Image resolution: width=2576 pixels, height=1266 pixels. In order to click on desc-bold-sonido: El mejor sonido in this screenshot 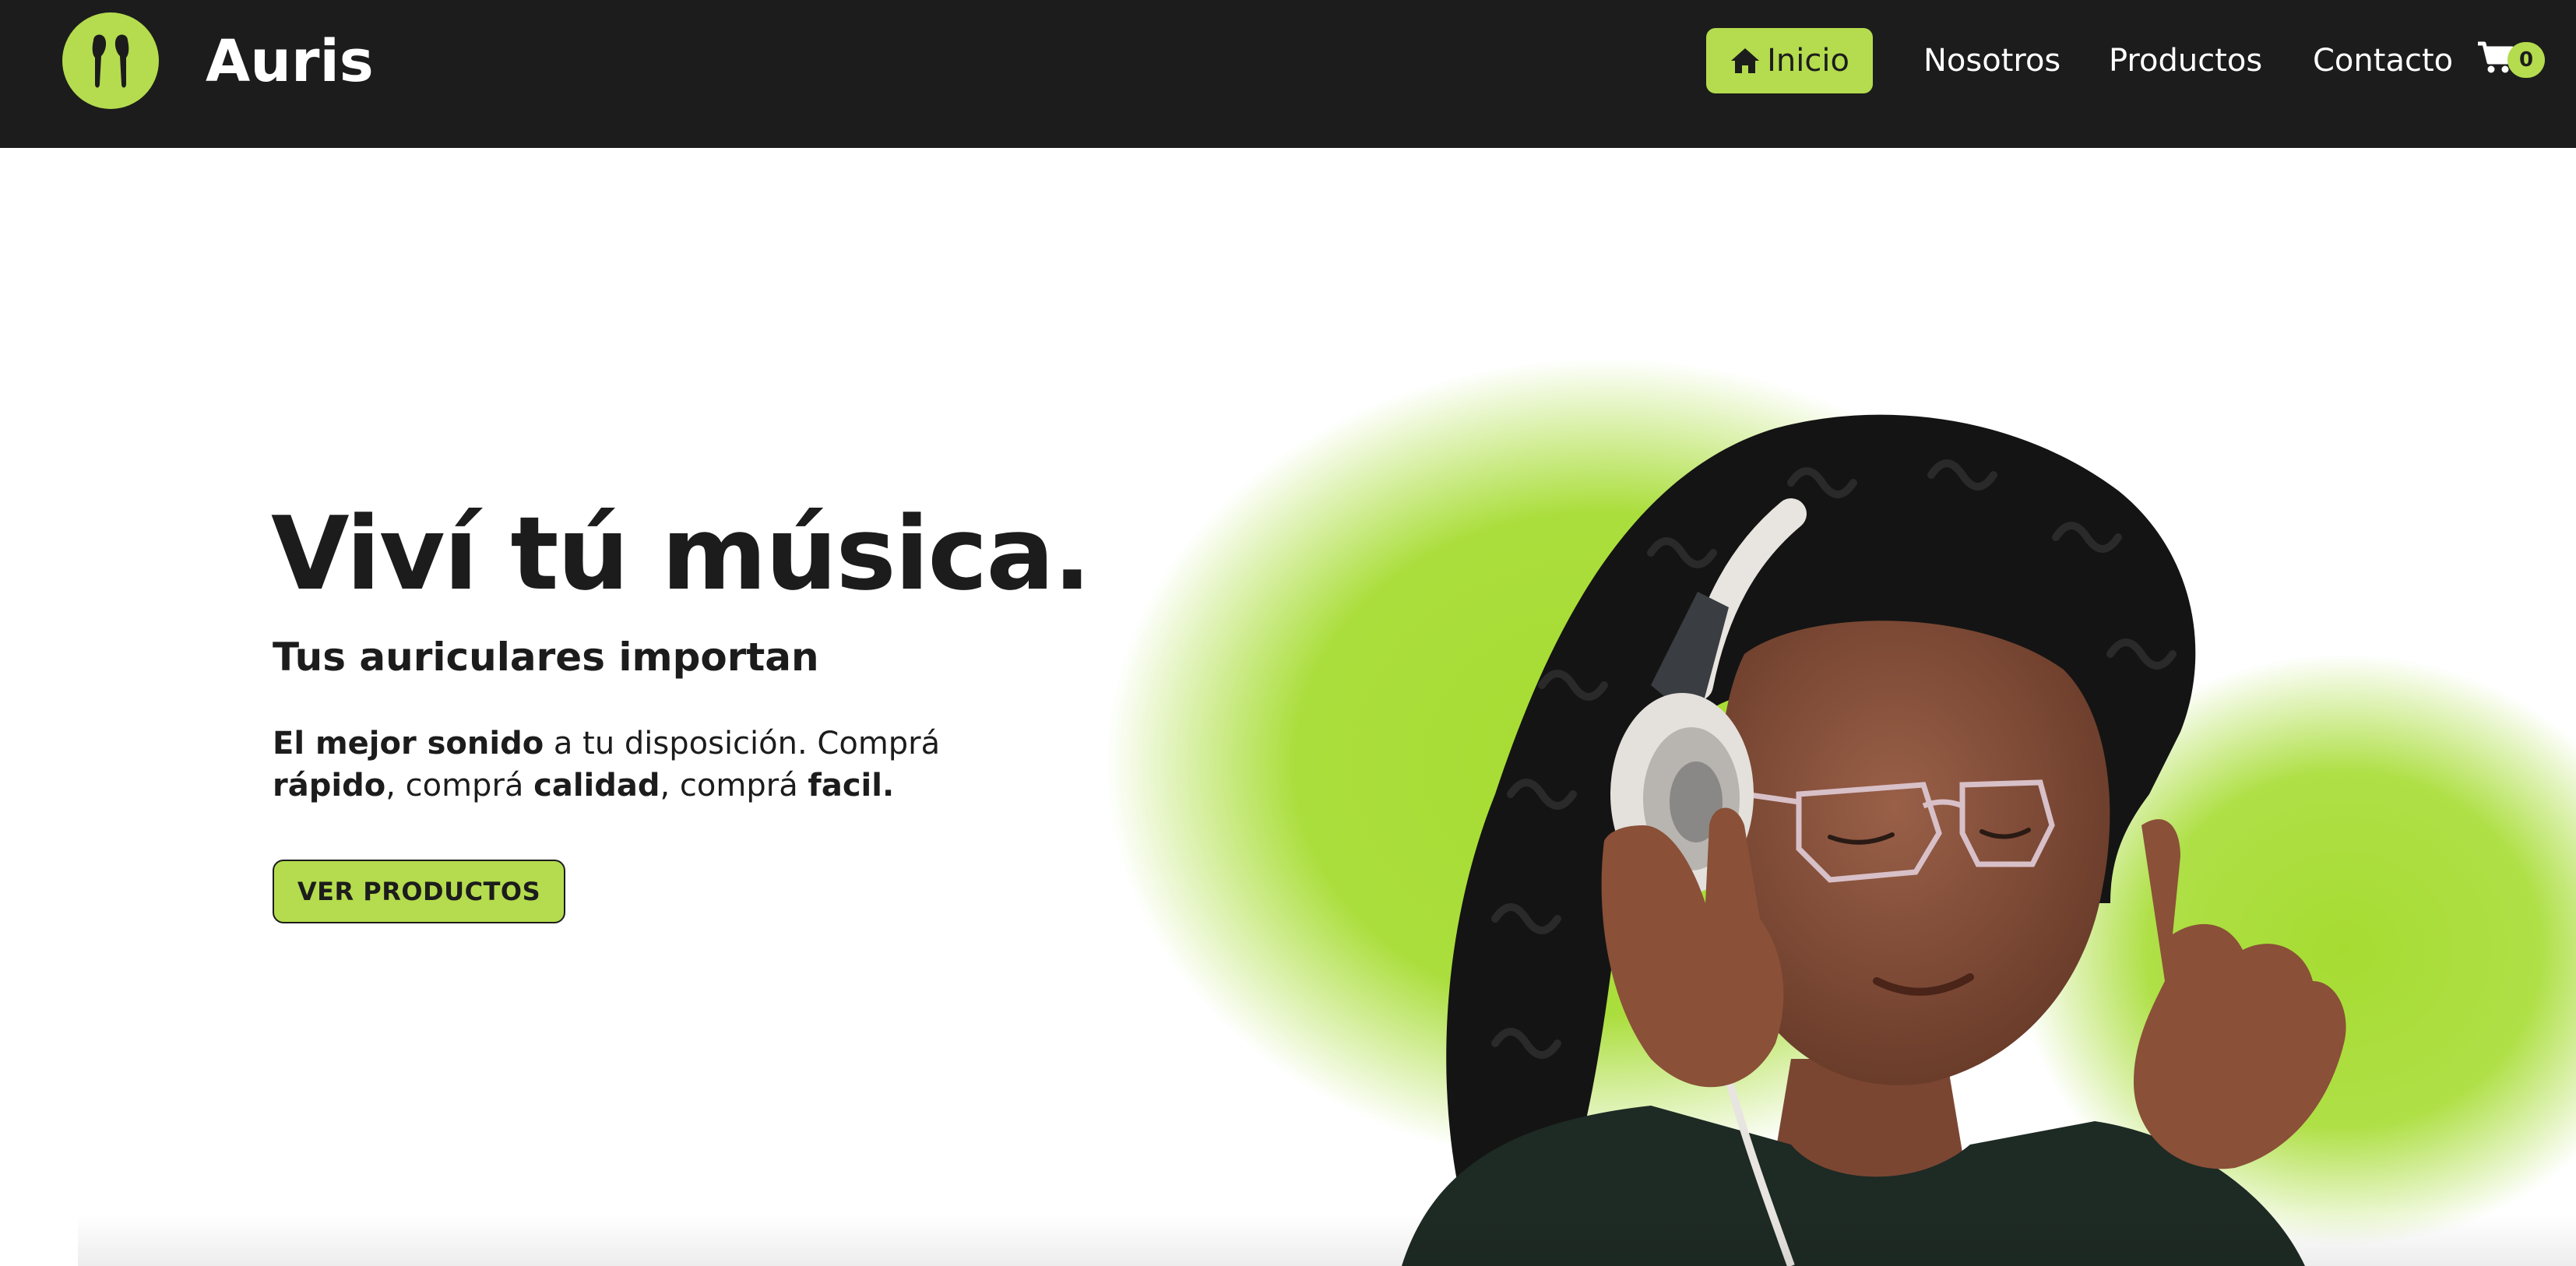, I will do `click(408, 744)`.